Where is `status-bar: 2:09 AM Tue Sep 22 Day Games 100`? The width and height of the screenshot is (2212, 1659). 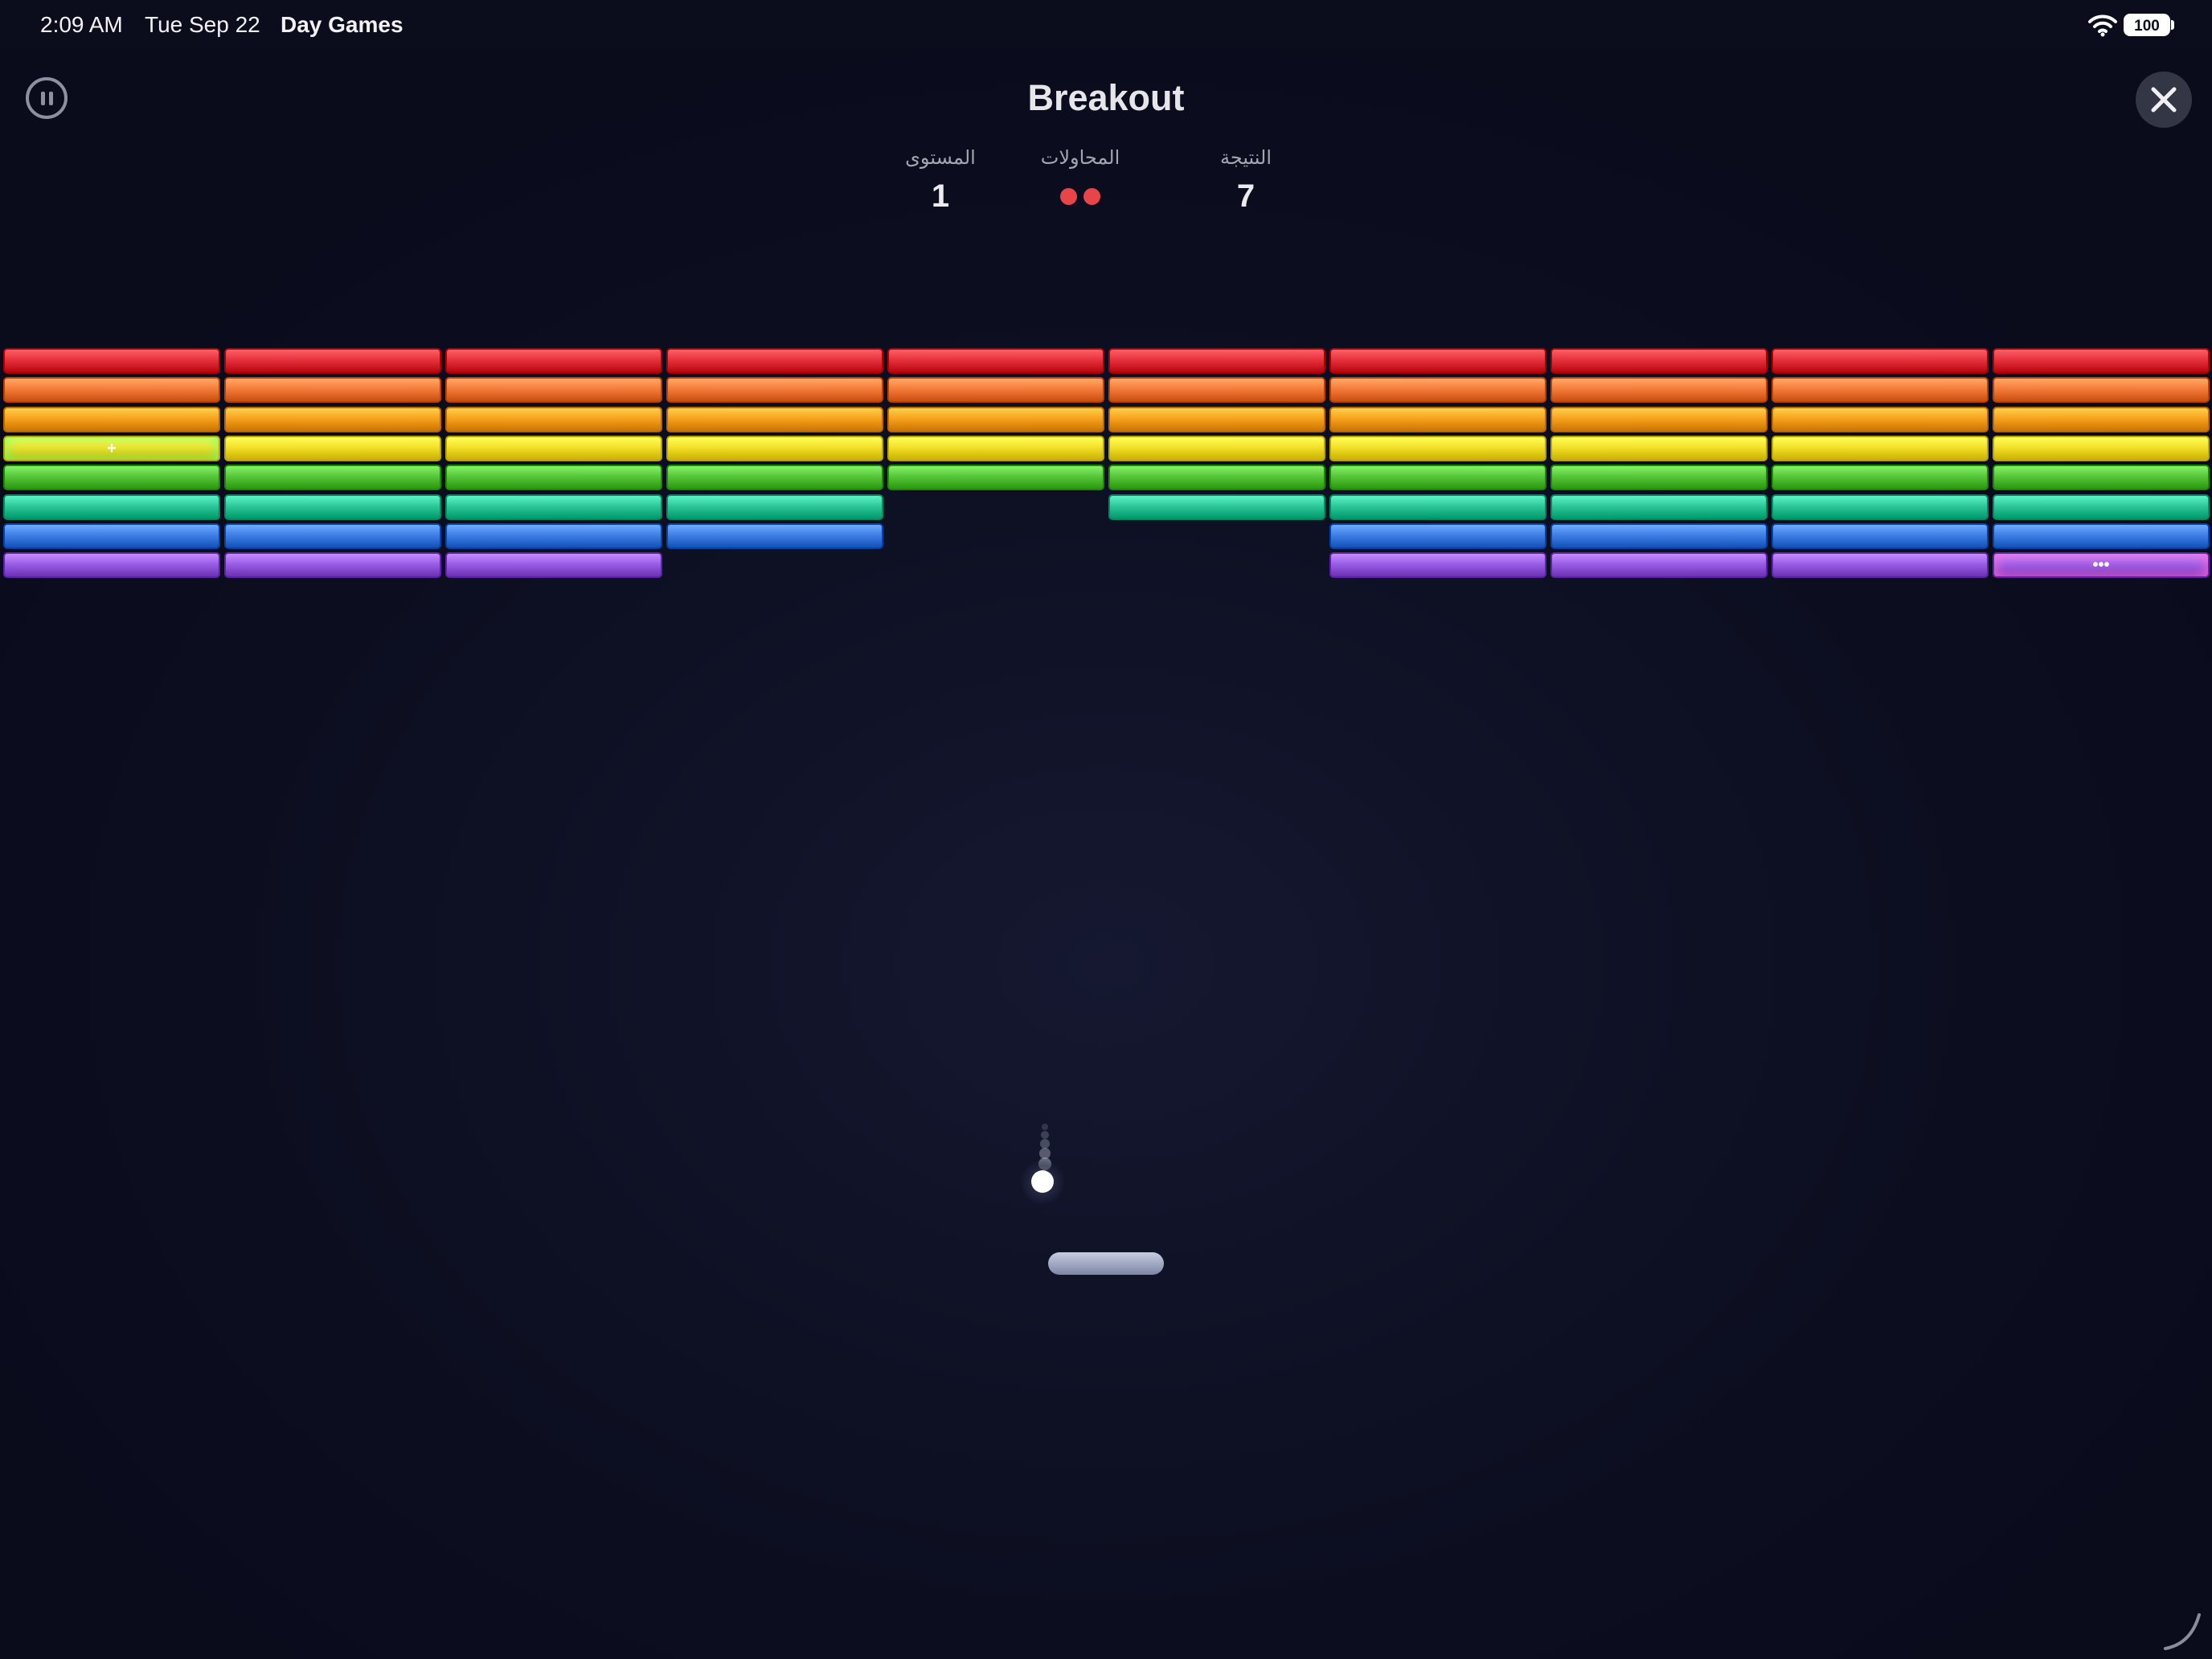
status-bar: 2:09 AM Tue Sep 22 Day Games 100 is located at coordinates (1106, 25).